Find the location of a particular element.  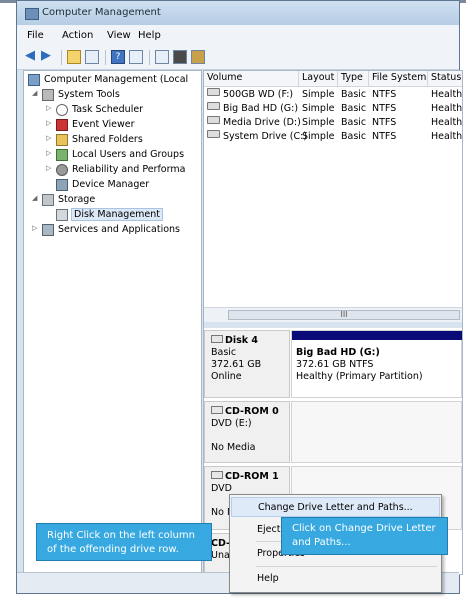

volume-name: System Drive (C:) is located at coordinates (265, 136).